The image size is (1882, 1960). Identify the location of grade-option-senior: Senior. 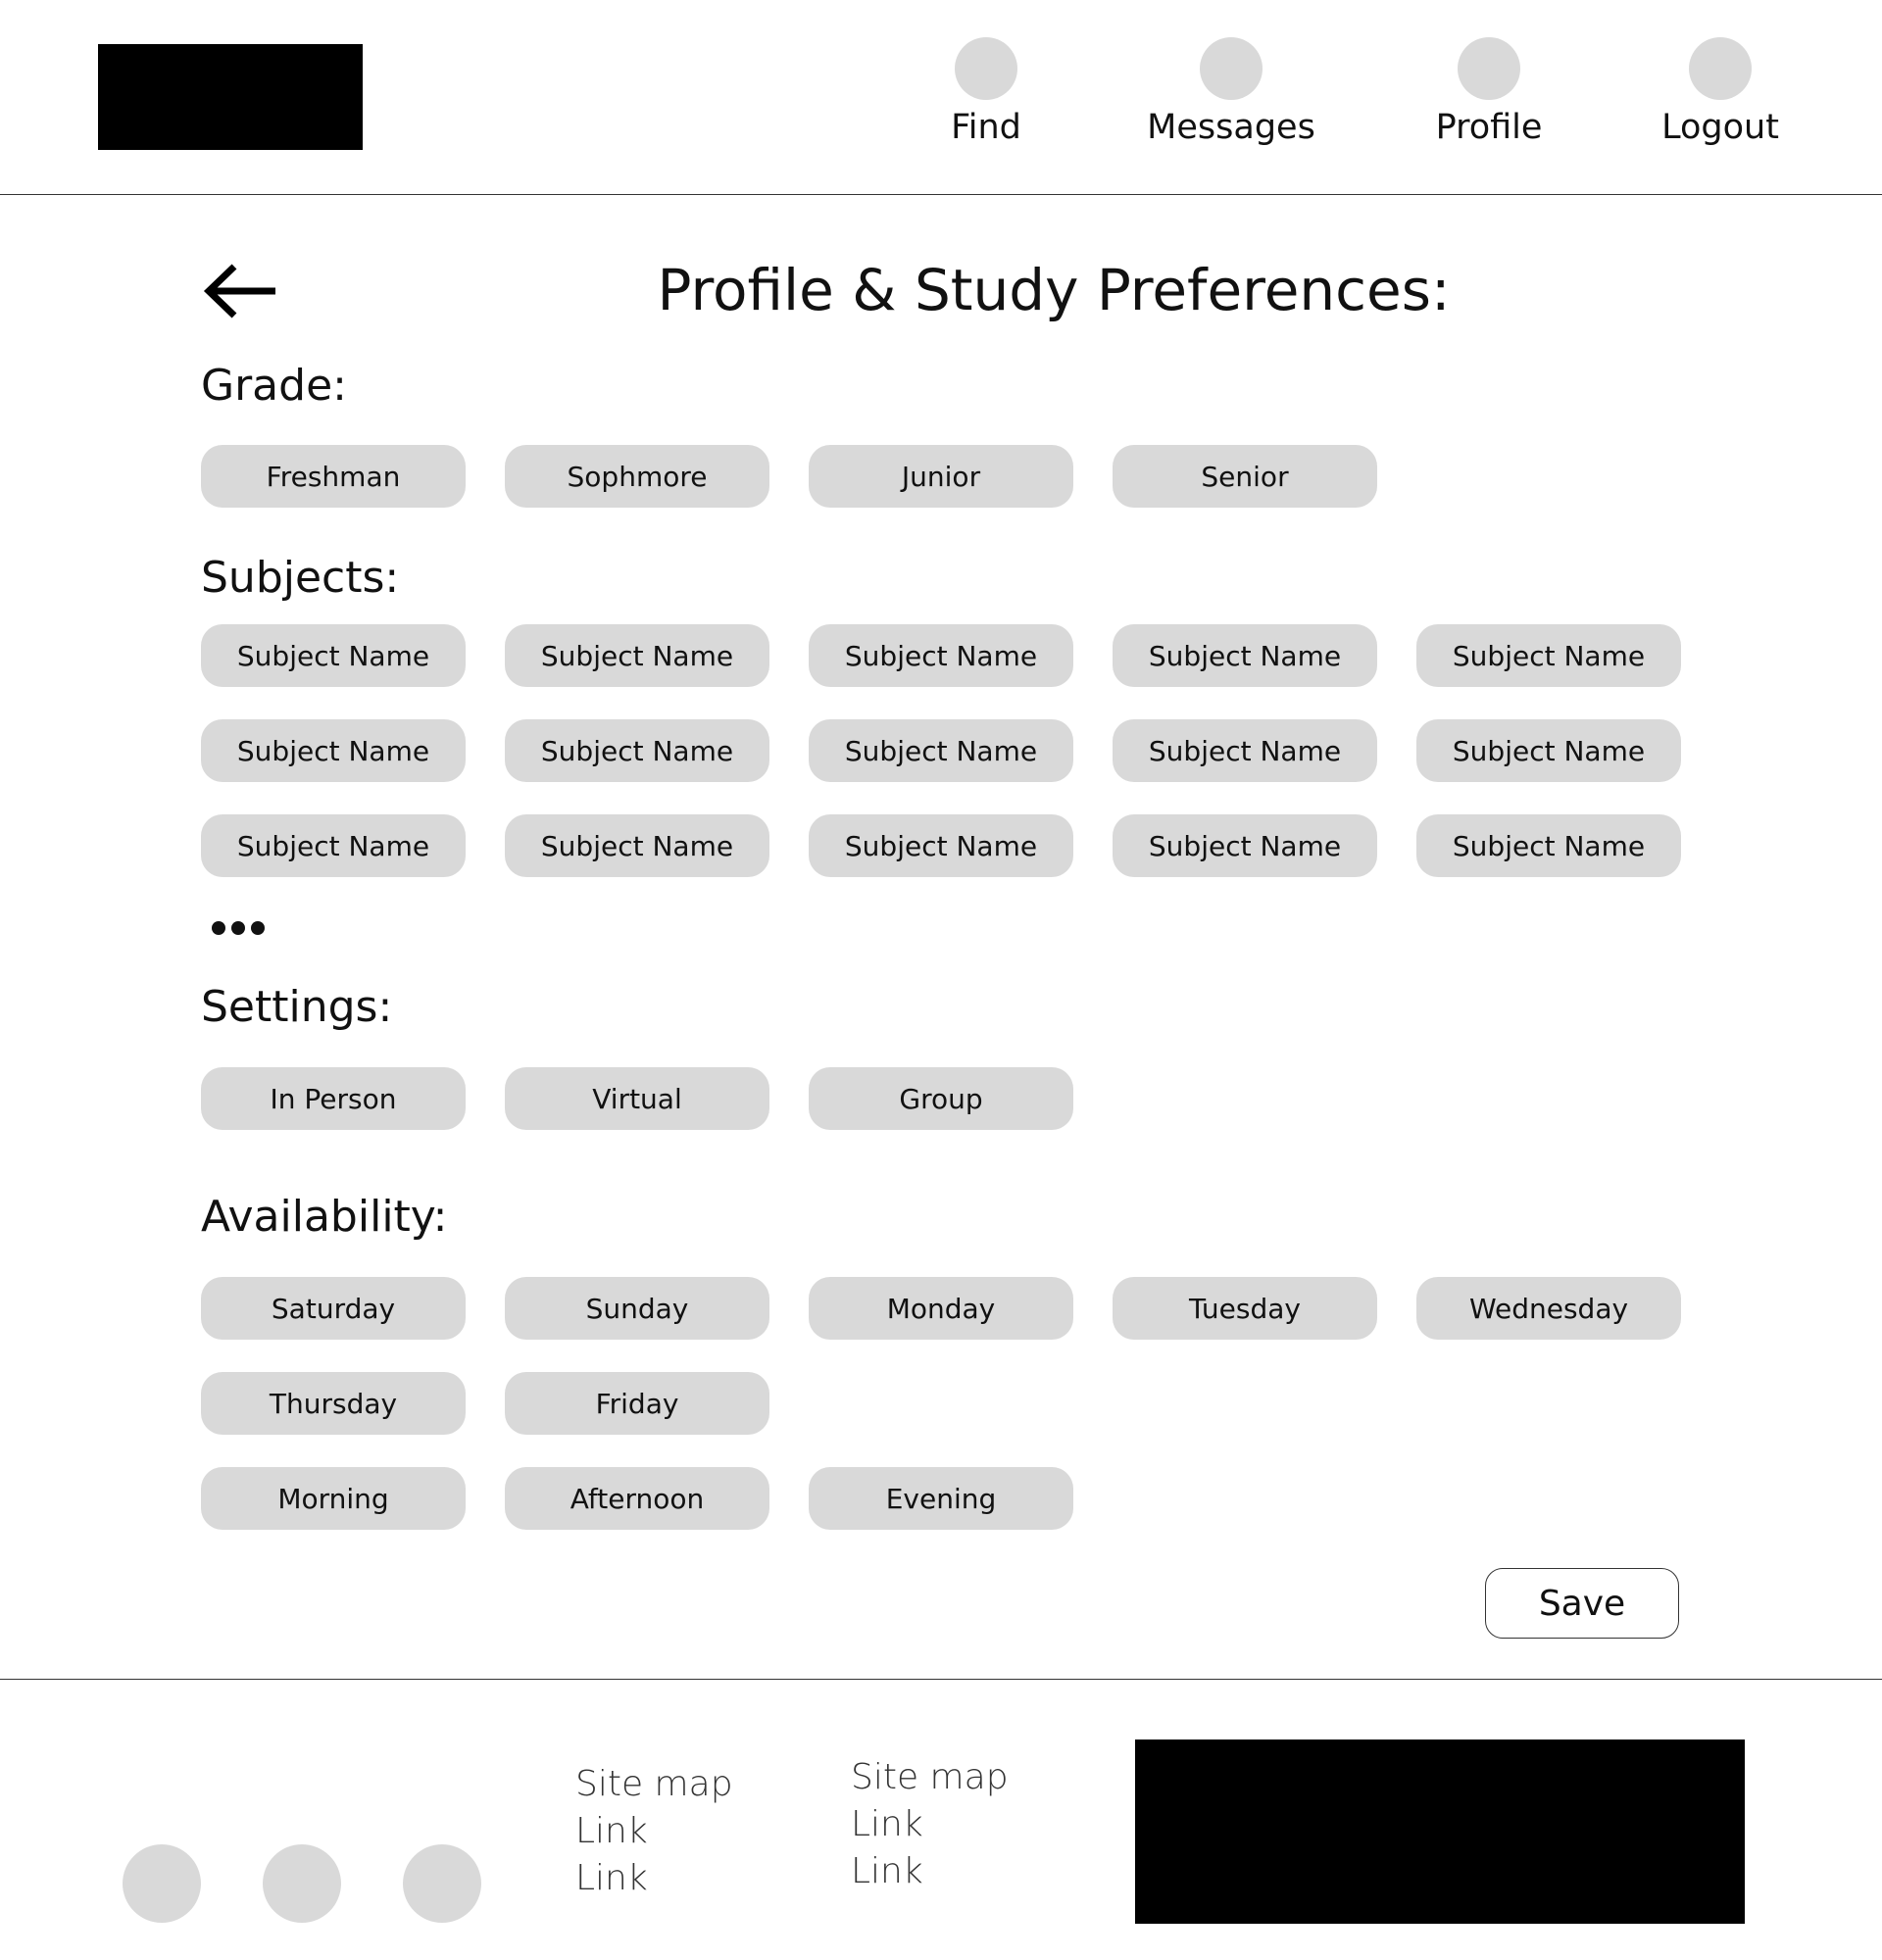
(1245, 476).